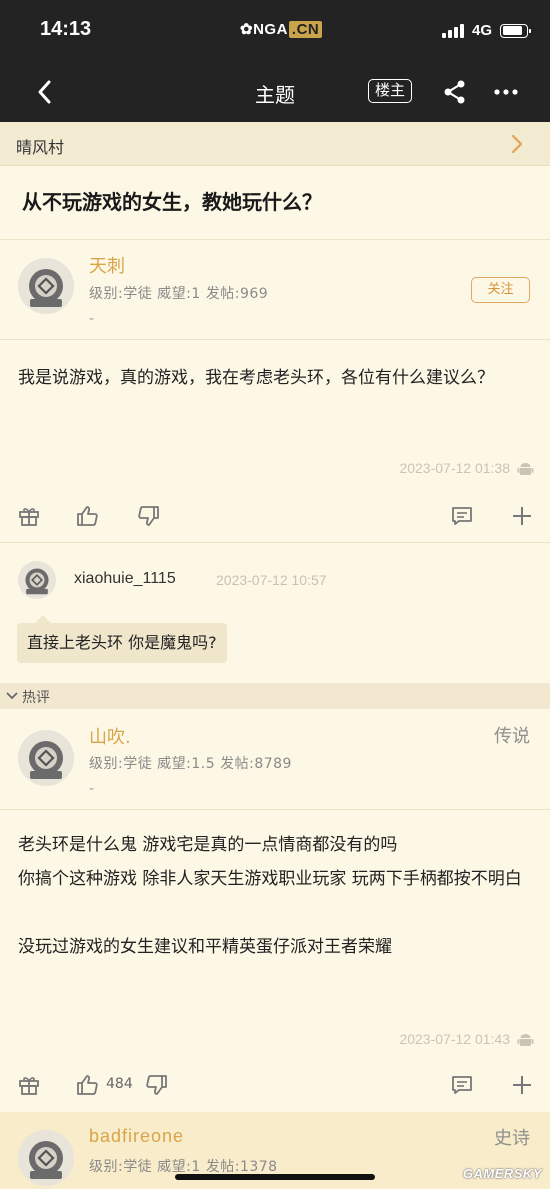  I want to click on status-bar: 14:13 ✿NGA .CN 4G, so click(275, 31).